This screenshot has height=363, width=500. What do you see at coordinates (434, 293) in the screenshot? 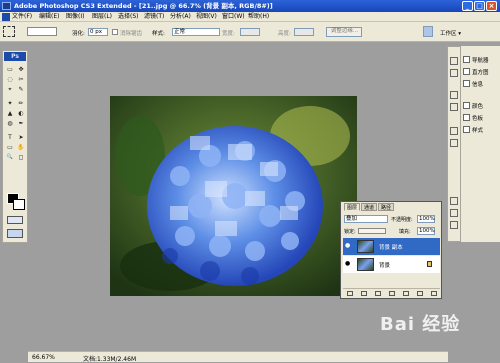
I see `delete-layer-icon` at bounding box center [434, 293].